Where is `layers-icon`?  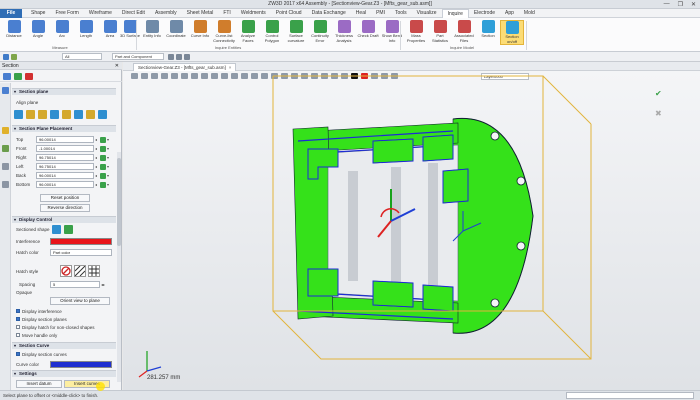 layers-icon is located at coordinates (5, 148).